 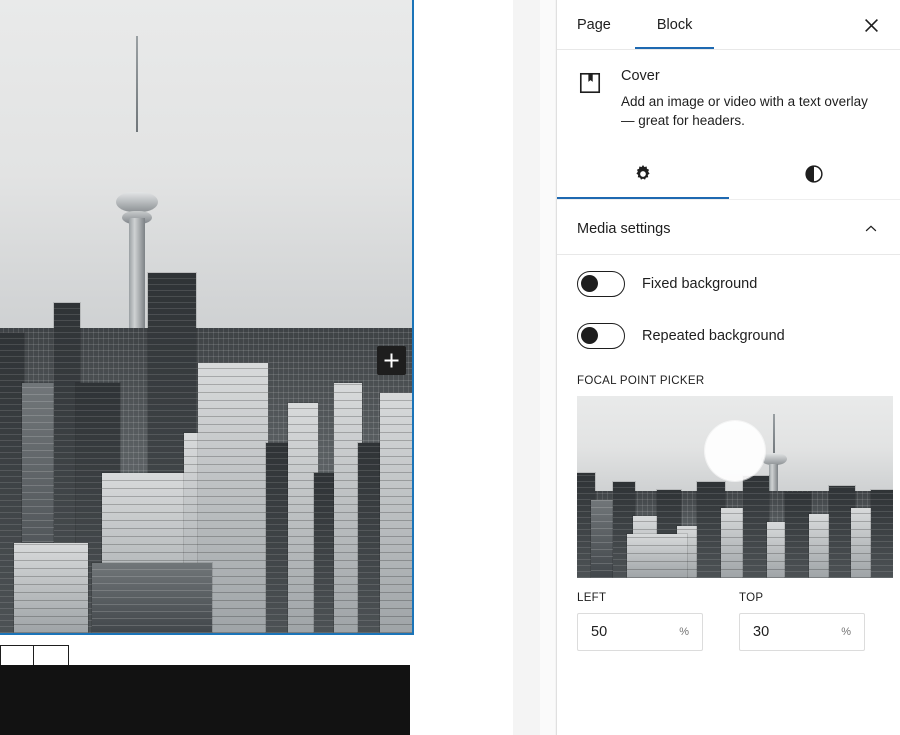 I want to click on toggle-fixed-background: Fixed background, so click(x=728, y=284).